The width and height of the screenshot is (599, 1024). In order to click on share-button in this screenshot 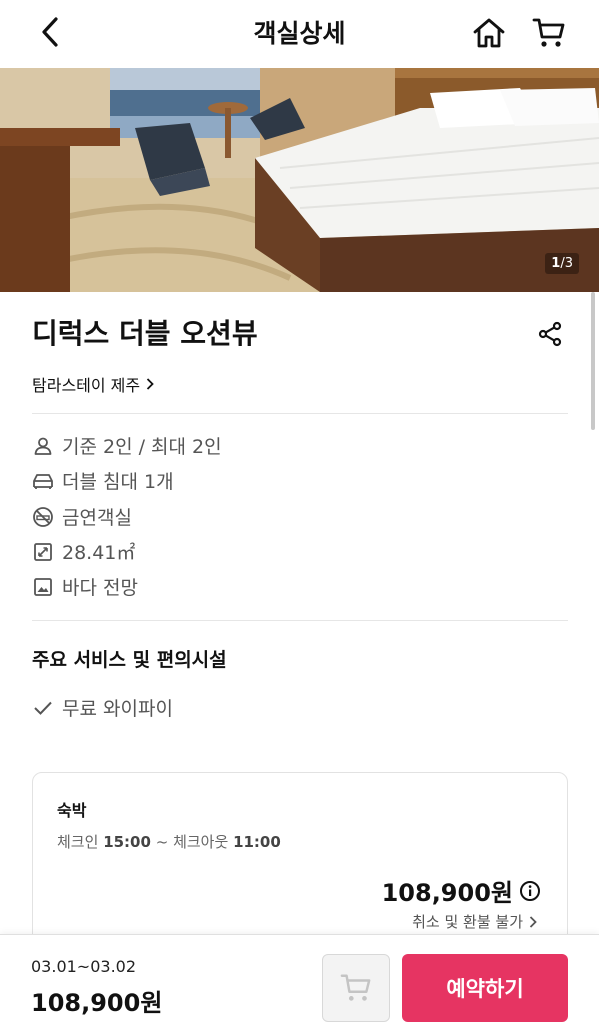, I will do `click(550, 334)`.